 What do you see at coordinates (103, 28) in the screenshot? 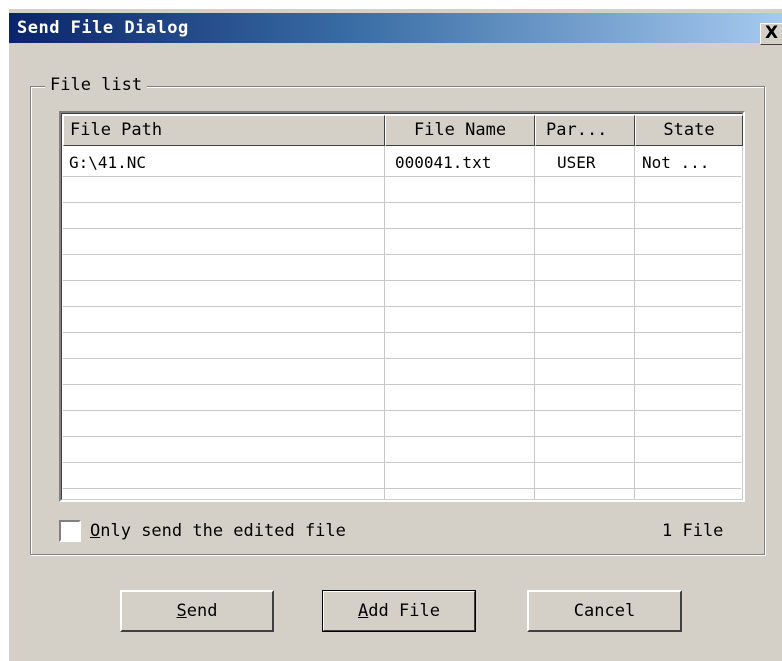
I see `window-title: Send File Dialog` at bounding box center [103, 28].